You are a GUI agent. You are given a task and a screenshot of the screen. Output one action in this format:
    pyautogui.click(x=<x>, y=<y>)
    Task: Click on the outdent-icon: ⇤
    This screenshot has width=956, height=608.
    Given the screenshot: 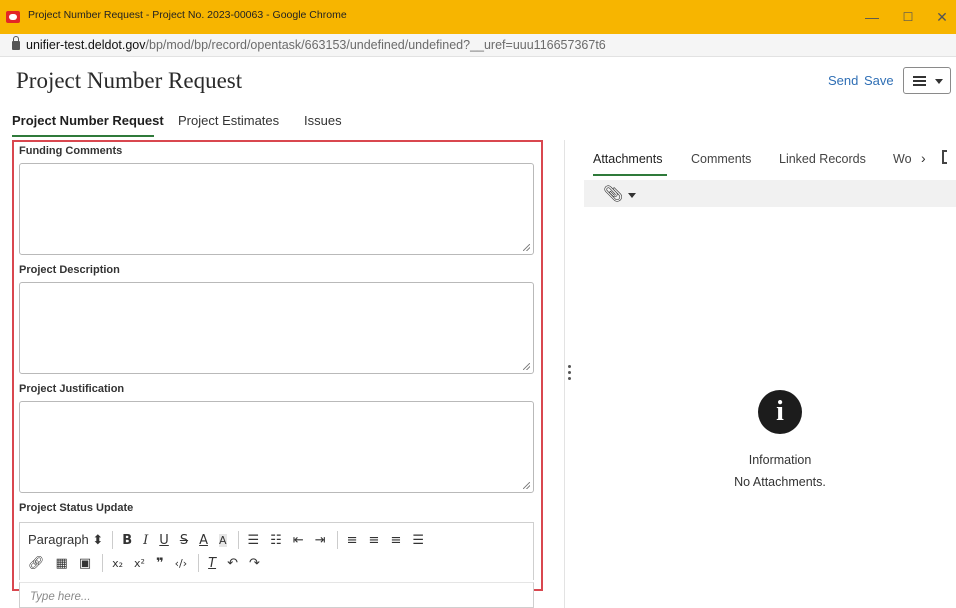 What is the action you would take?
    pyautogui.click(x=298, y=540)
    